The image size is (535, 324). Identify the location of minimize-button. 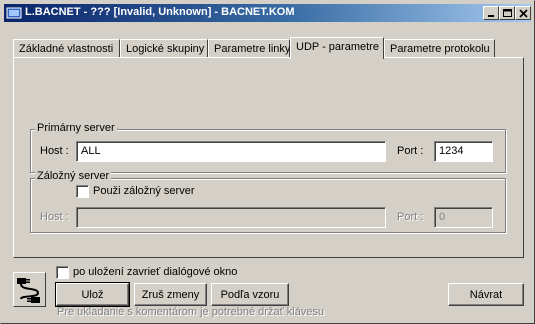
(491, 13).